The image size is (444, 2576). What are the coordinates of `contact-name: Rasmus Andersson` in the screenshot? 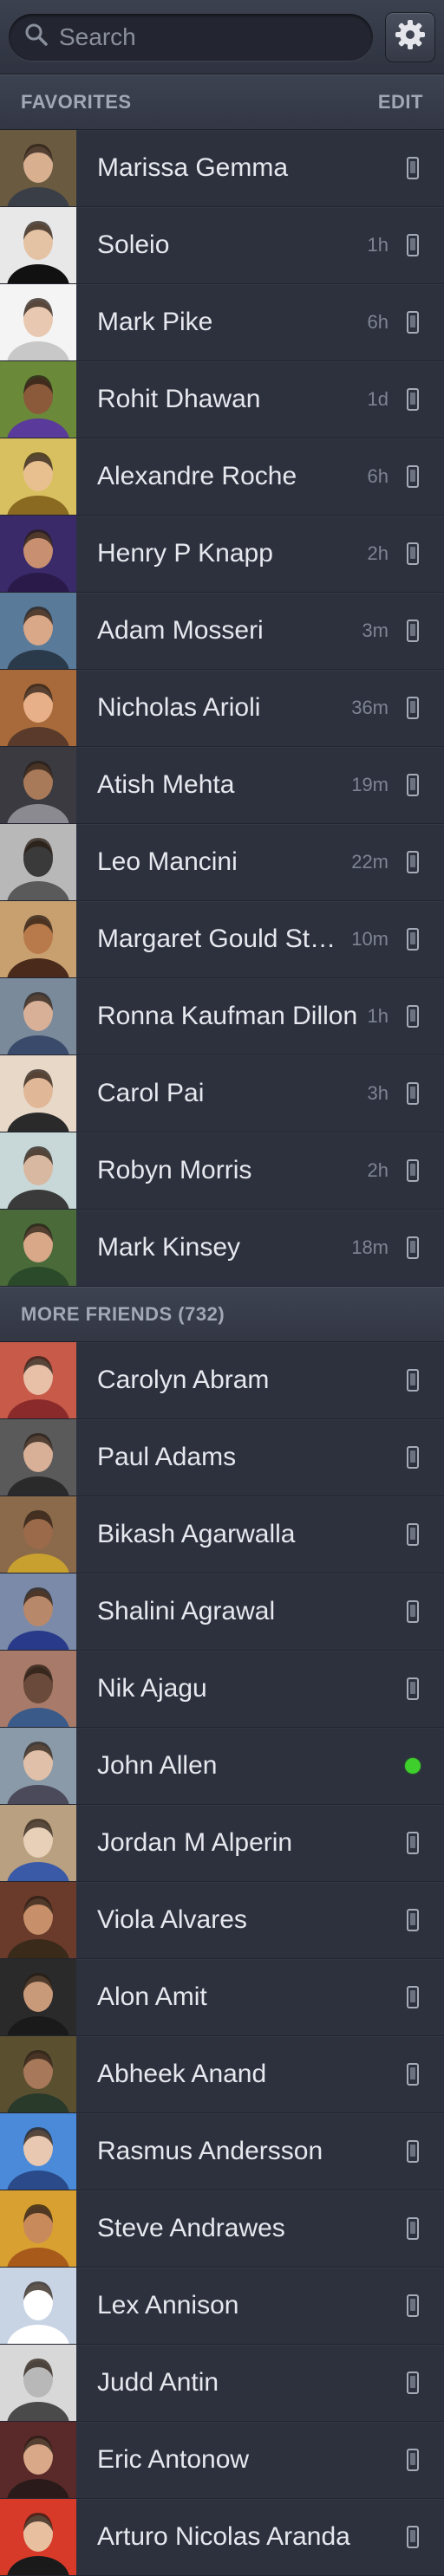 It's located at (210, 2151).